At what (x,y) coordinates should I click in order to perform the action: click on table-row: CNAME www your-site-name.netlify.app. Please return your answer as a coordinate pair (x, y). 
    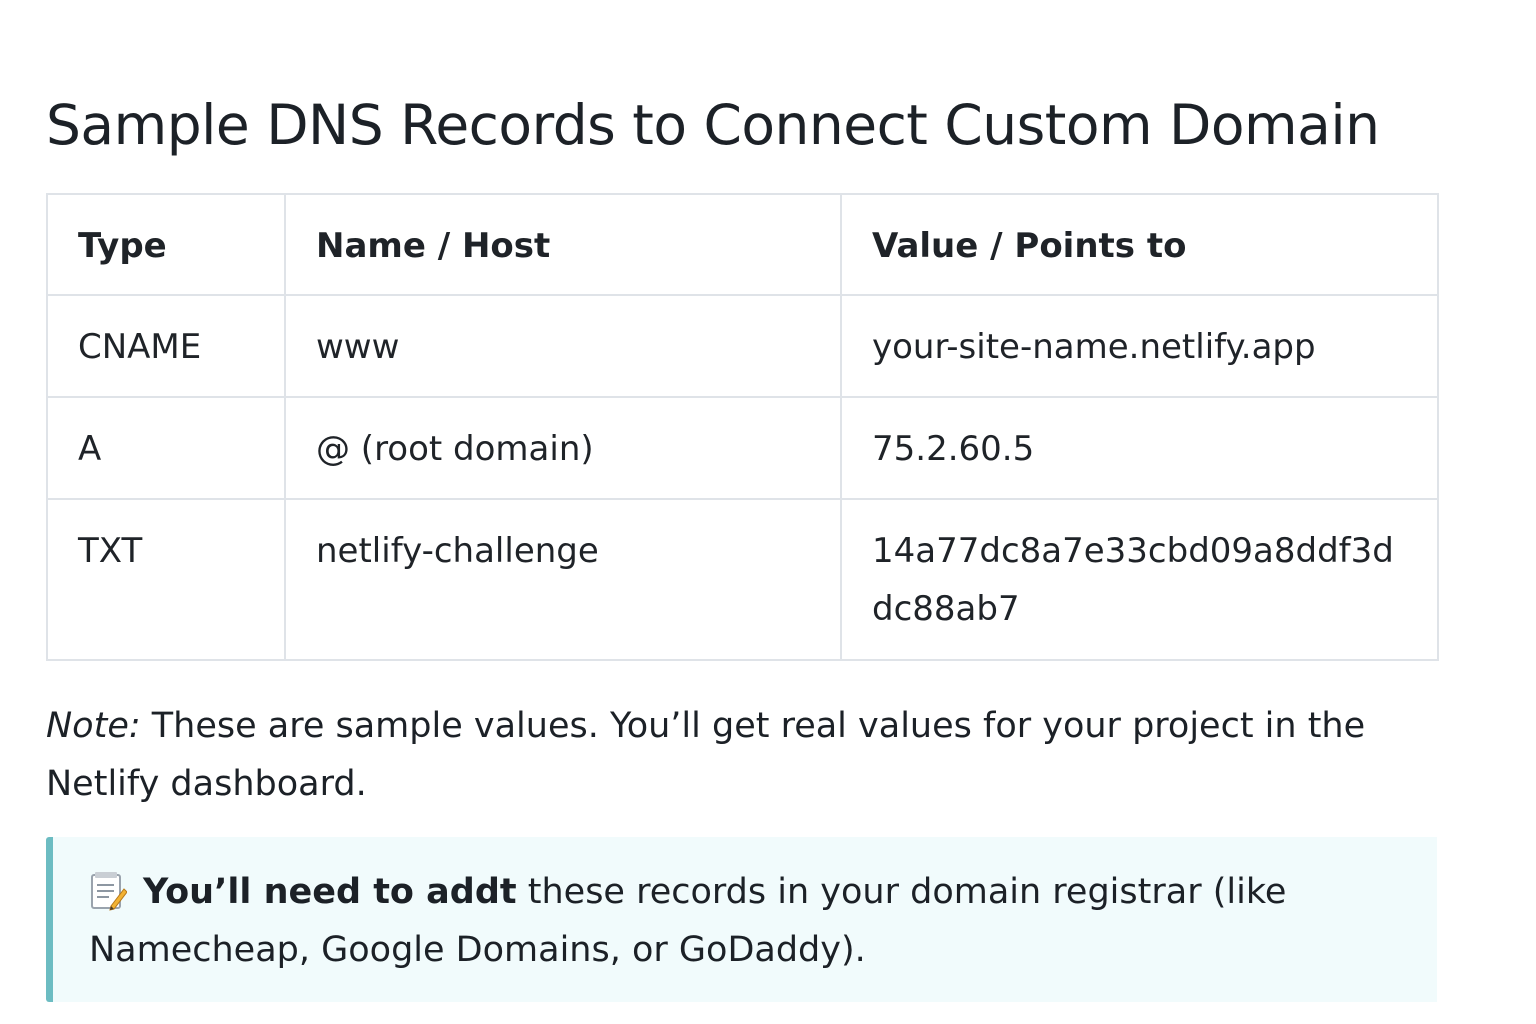
    Looking at the image, I should click on (742, 346).